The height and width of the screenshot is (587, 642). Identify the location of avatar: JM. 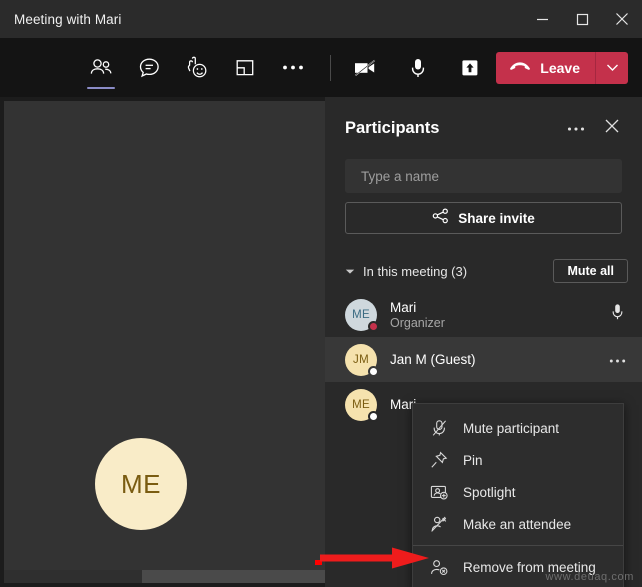
(362, 360).